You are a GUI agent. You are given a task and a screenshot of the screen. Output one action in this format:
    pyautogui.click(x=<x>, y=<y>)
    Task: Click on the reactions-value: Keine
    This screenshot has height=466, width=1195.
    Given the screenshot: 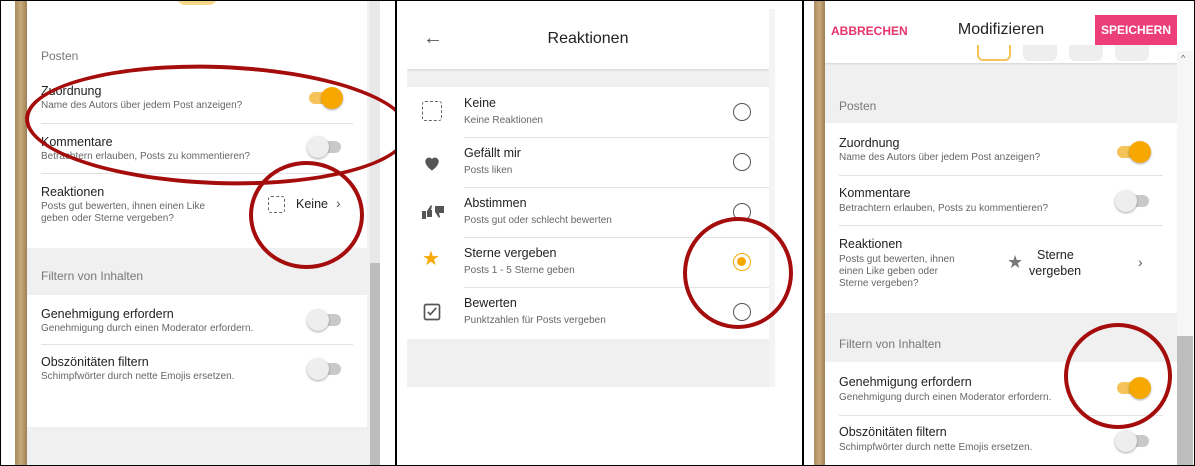 What is the action you would take?
    pyautogui.click(x=312, y=204)
    